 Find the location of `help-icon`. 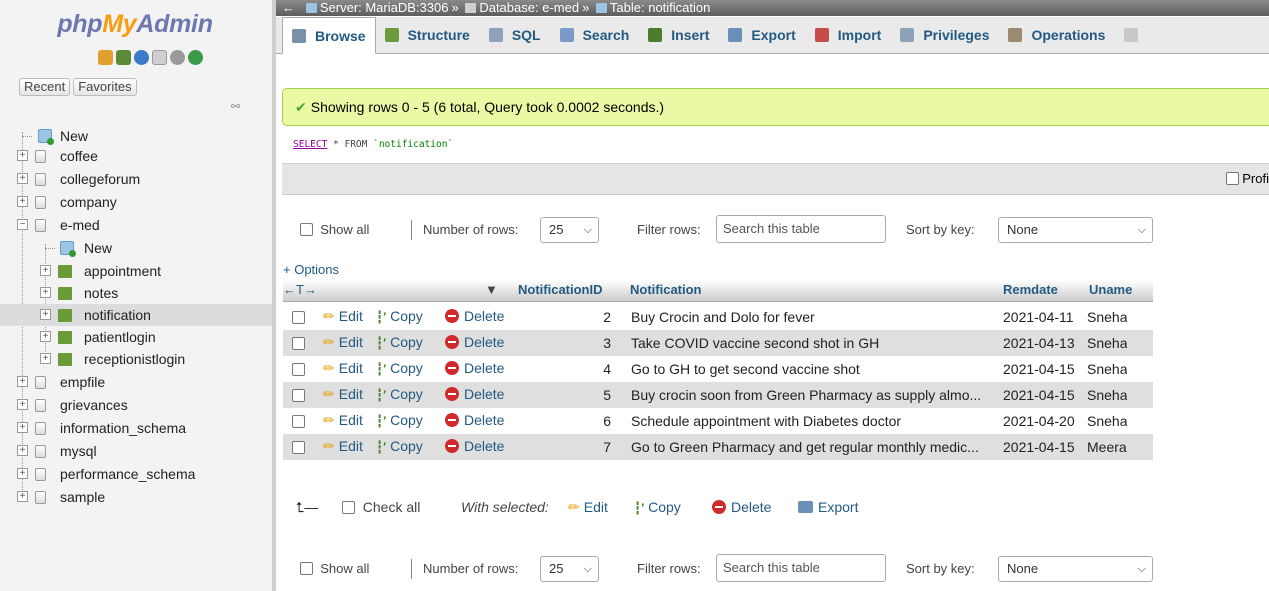

help-icon is located at coordinates (141, 57).